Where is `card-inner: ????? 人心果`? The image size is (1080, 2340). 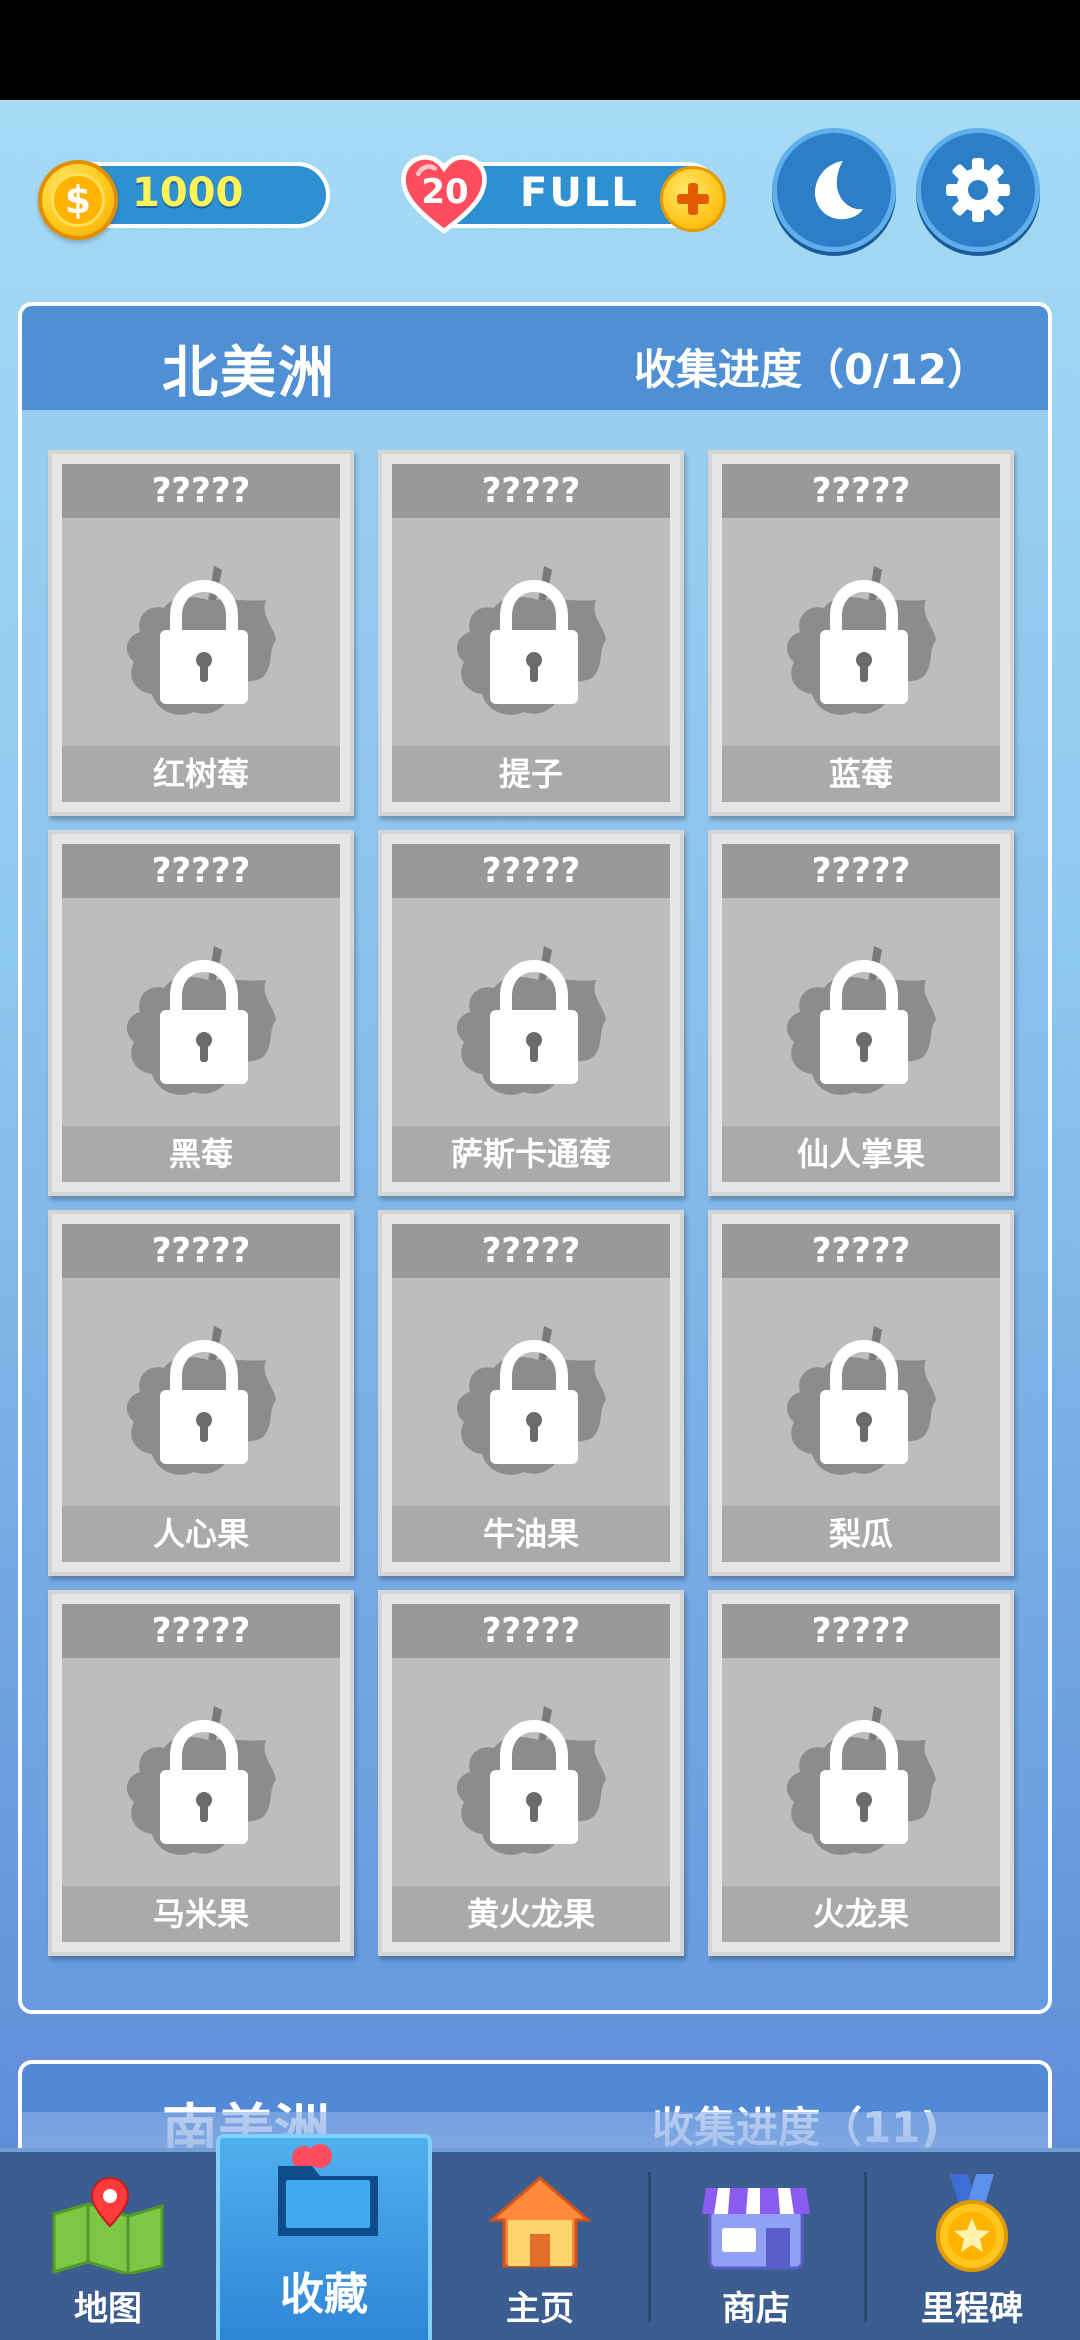 card-inner: ????? 人心果 is located at coordinates (201, 1393).